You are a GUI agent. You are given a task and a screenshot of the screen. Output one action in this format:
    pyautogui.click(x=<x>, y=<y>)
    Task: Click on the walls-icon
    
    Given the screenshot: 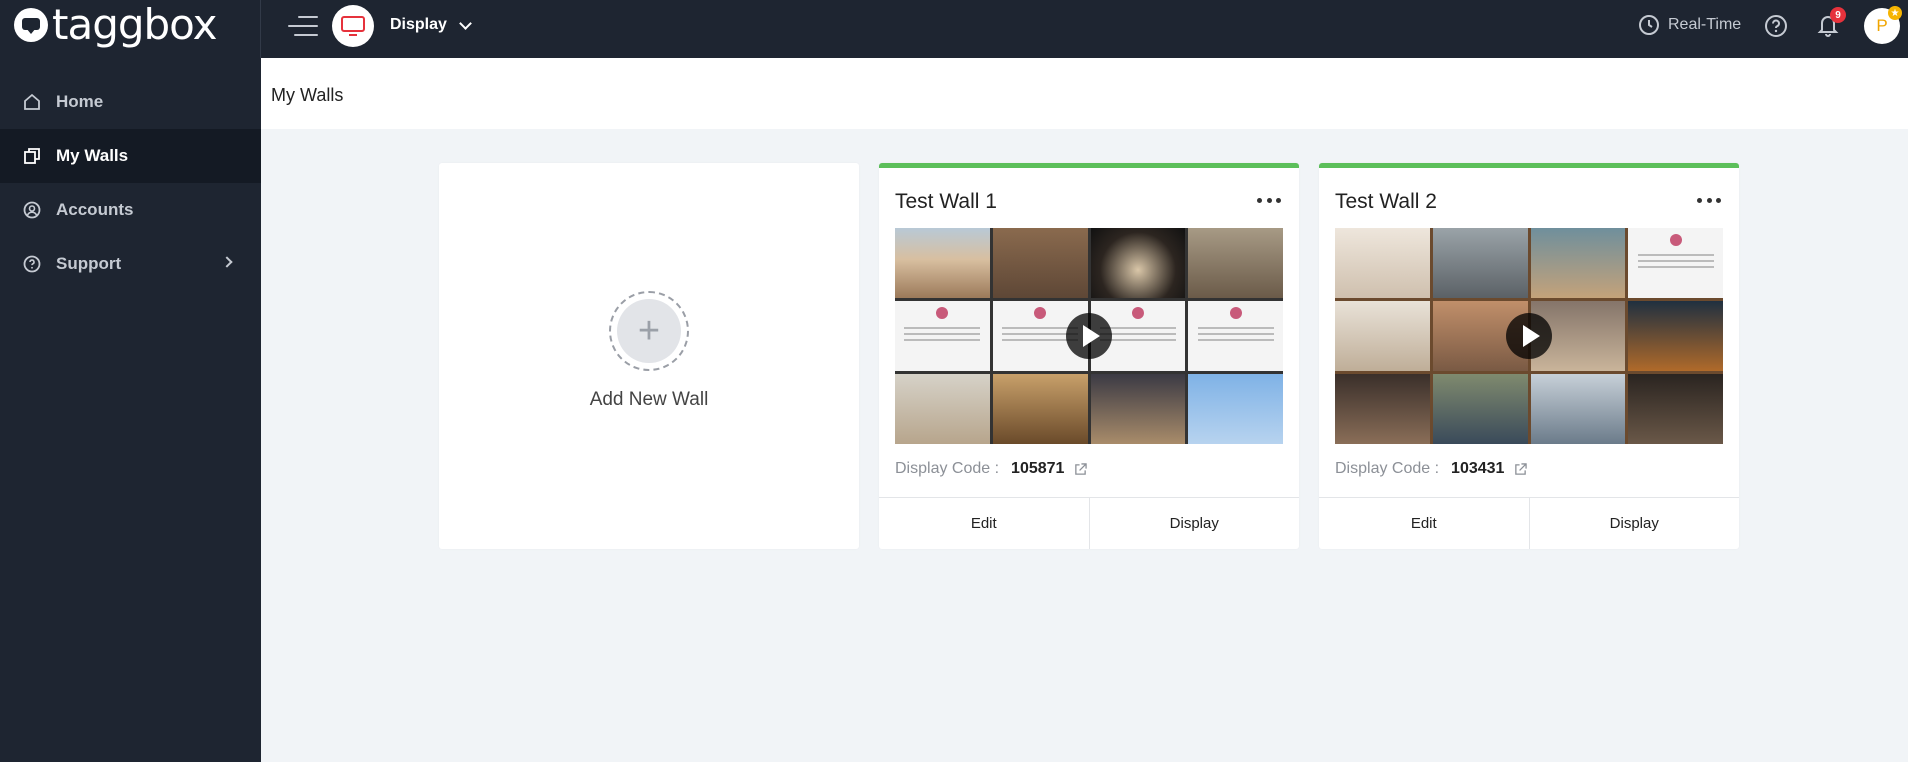 What is the action you would take?
    pyautogui.click(x=32, y=156)
    